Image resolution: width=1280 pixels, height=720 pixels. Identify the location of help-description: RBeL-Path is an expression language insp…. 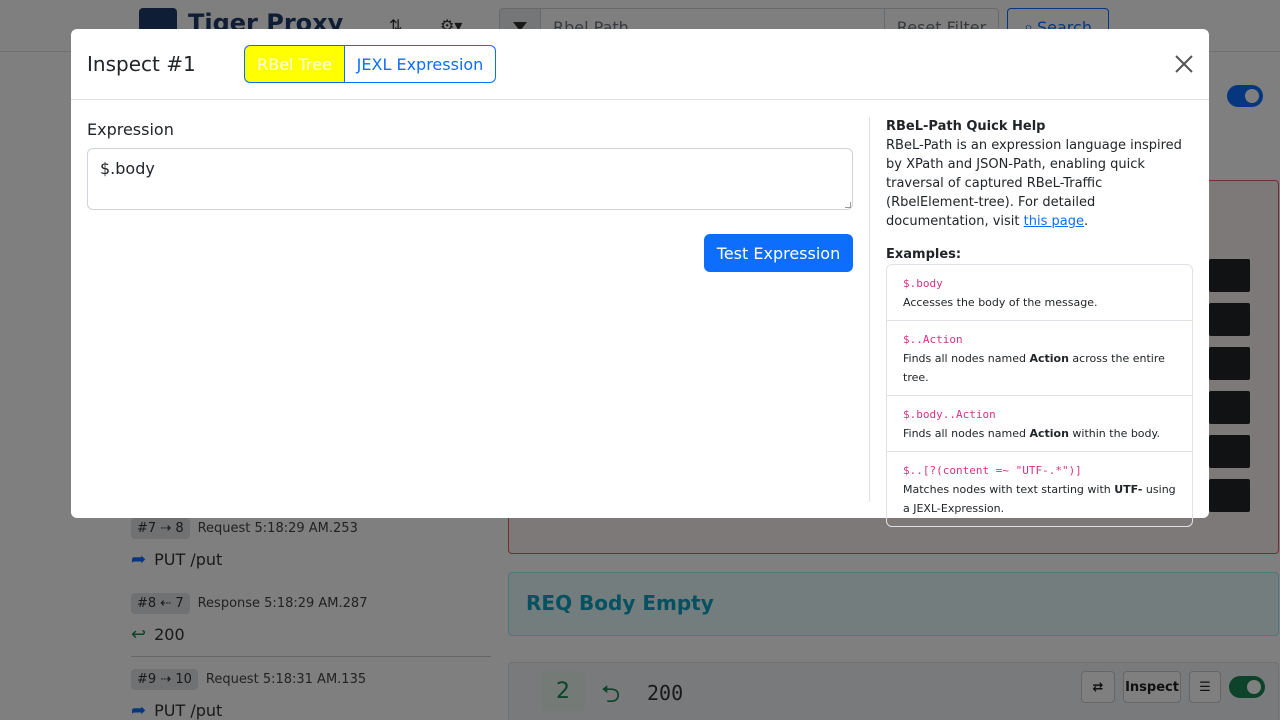
(1040, 183).